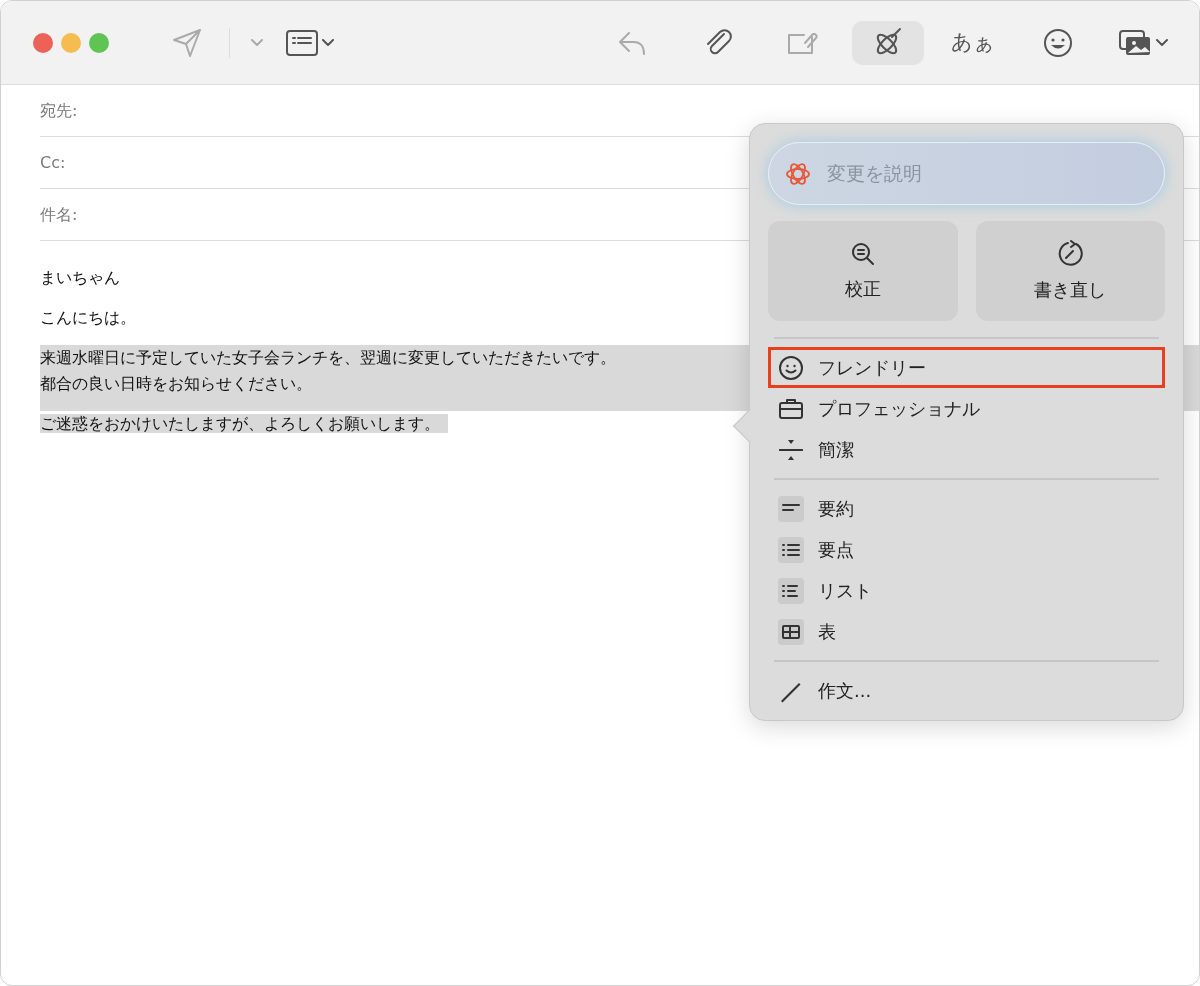  Describe the element at coordinates (59, 110) in the screenshot. I see `field-label: 宛先:` at that location.